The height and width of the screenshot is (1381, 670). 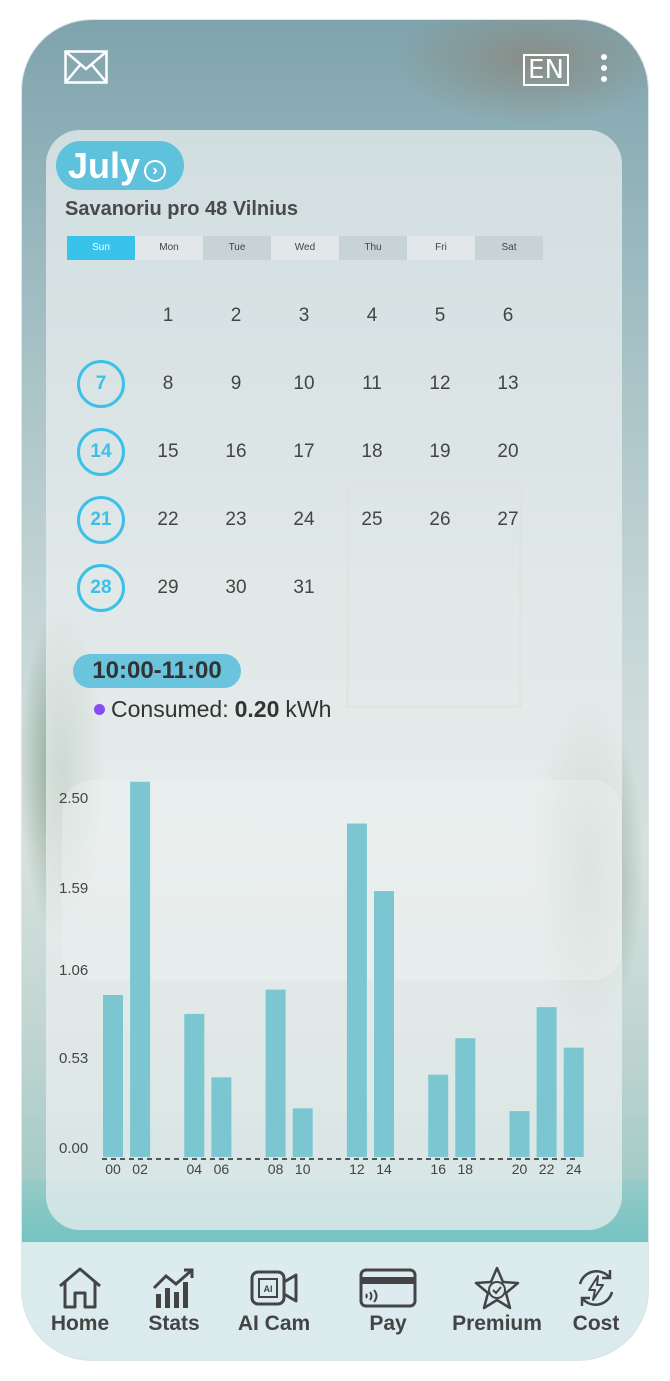 I want to click on x-tick-label: 18, so click(x=466, y=1169).